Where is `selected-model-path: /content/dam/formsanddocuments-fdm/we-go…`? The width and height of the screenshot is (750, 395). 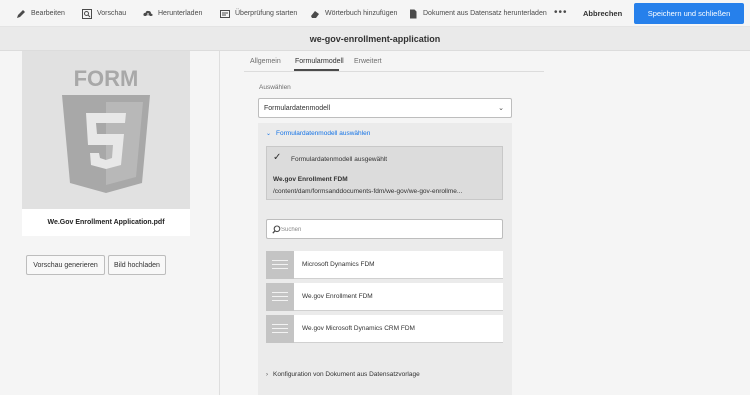 selected-model-path: /content/dam/formsanddocuments-fdm/we-go… is located at coordinates (368, 191).